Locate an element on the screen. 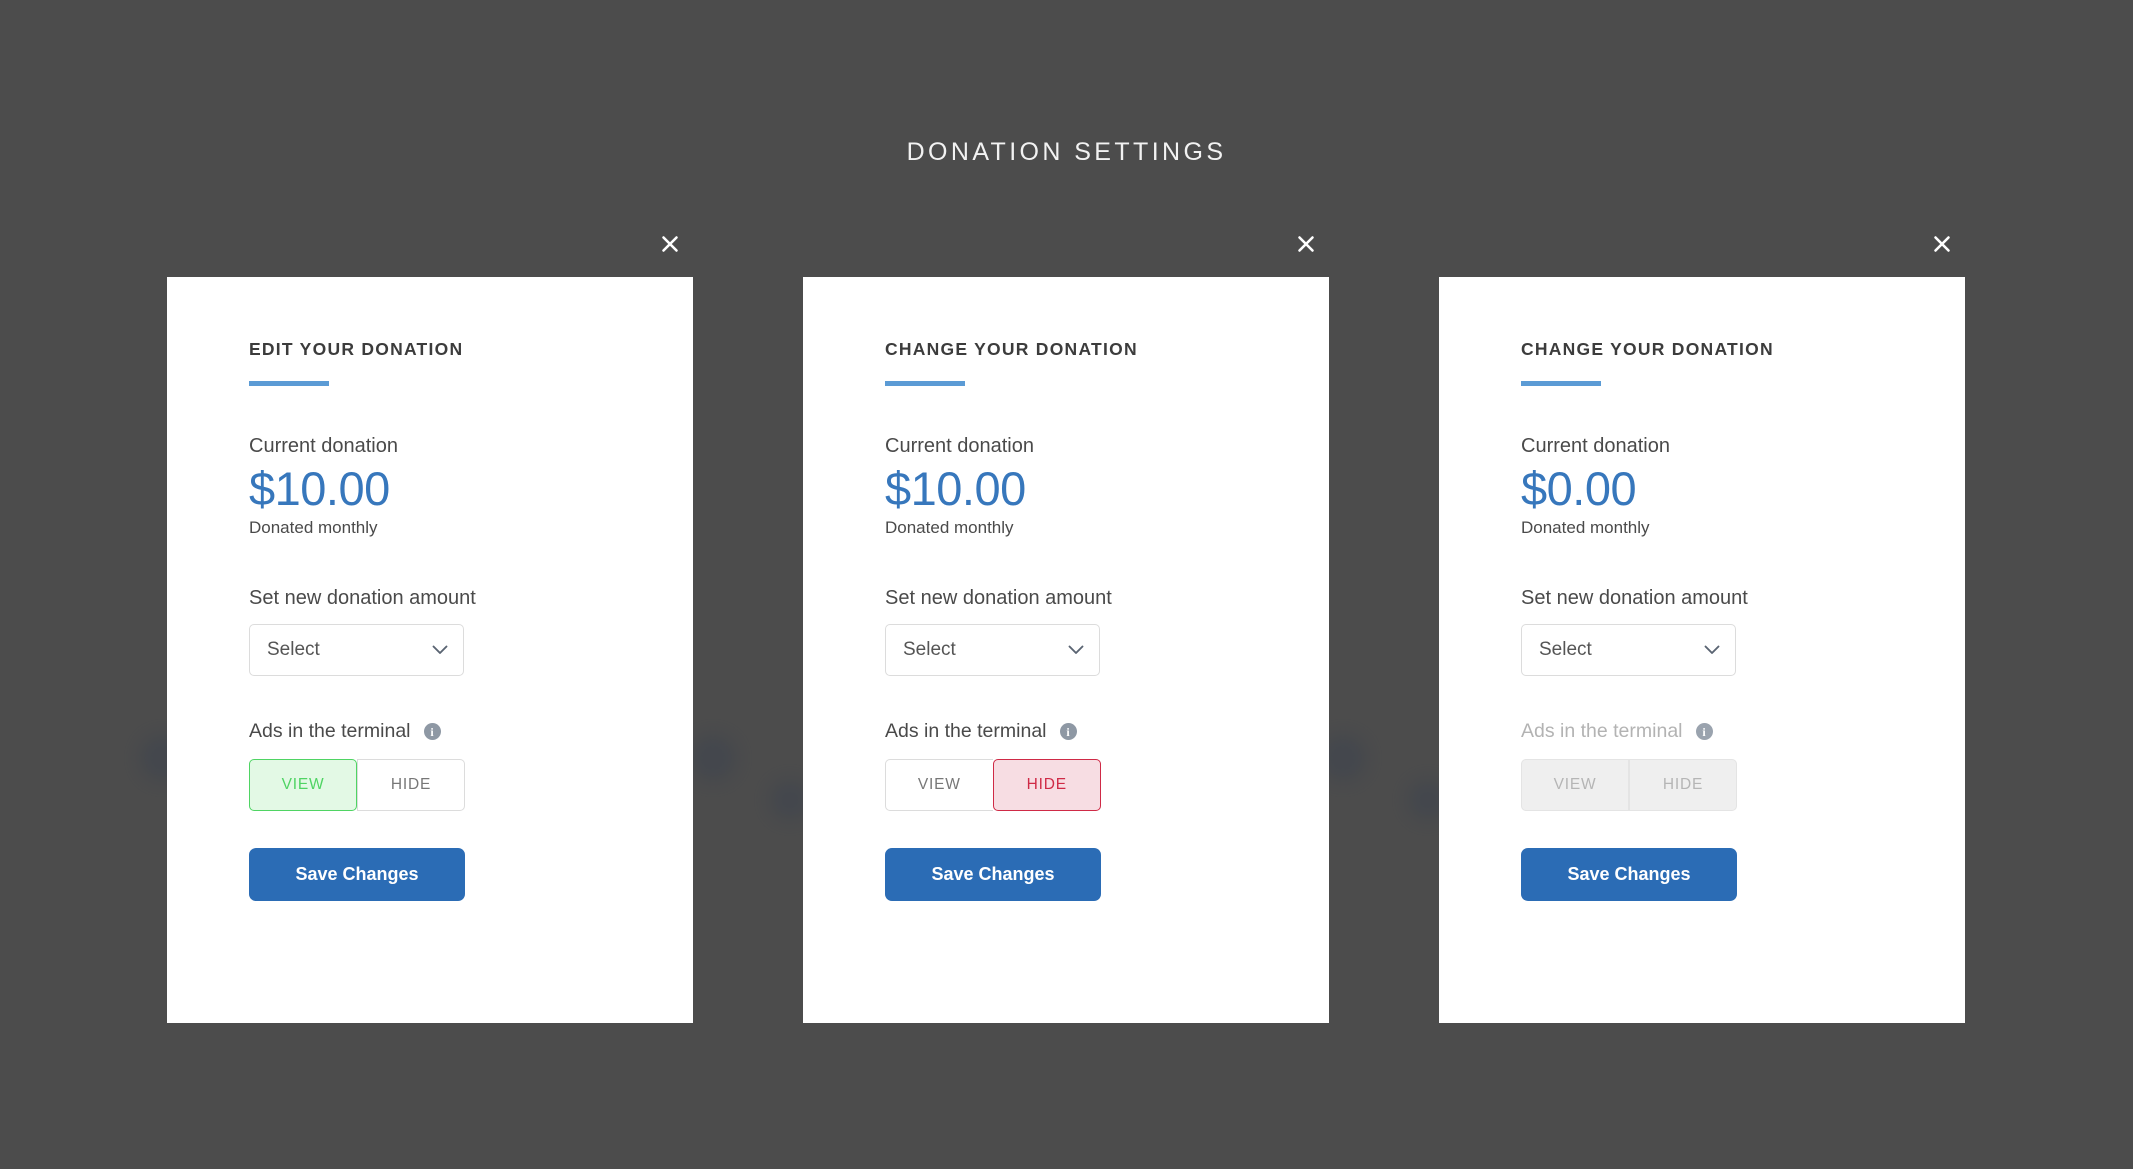 The image size is (2133, 1169). card-title: EDIT YOUR DONATION is located at coordinates (356, 349).